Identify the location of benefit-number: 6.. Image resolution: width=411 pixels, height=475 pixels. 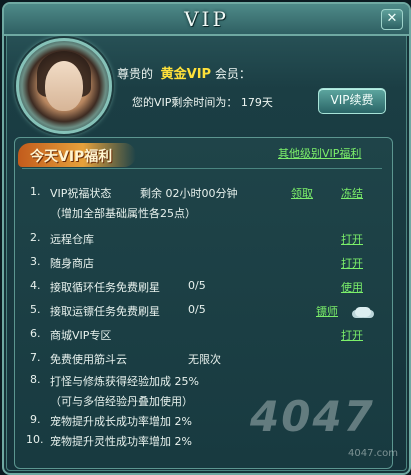
(35, 333).